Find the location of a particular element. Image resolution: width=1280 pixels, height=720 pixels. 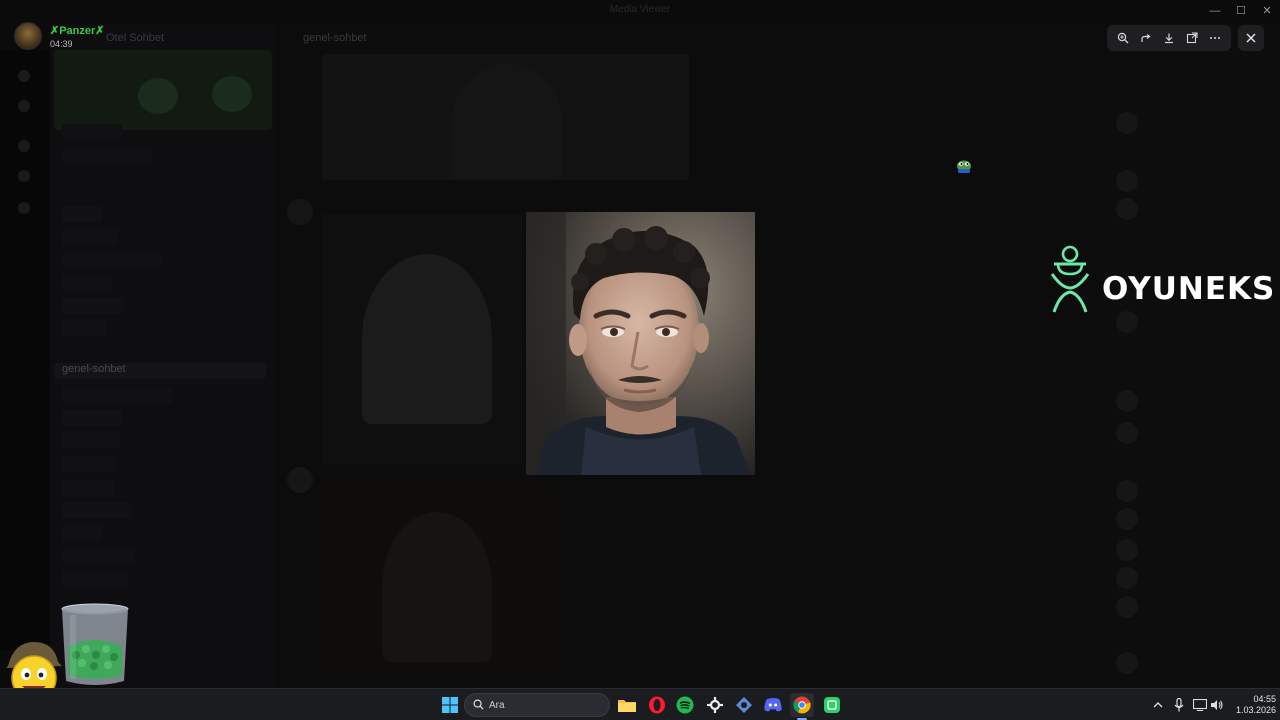

window-controls: — ☐ ✕ is located at coordinates (1241, 11).